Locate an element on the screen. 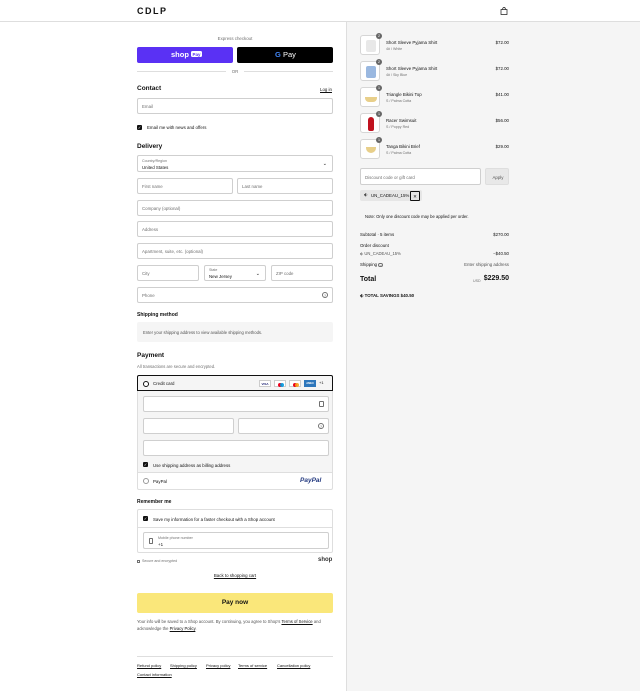 The width and height of the screenshot is (640, 691). discount-code-field: Discount code or gift card is located at coordinates (420, 176).